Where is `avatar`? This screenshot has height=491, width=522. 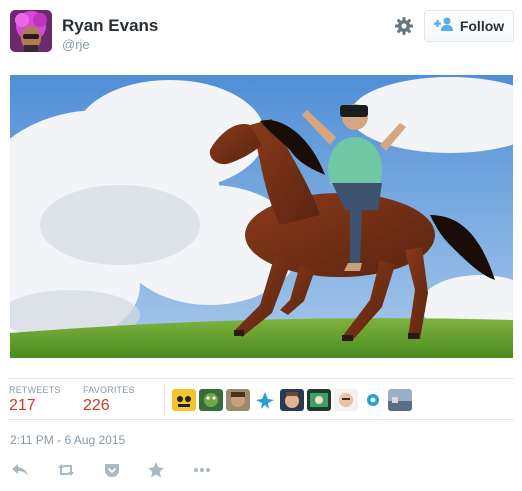
avatar is located at coordinates (31, 31).